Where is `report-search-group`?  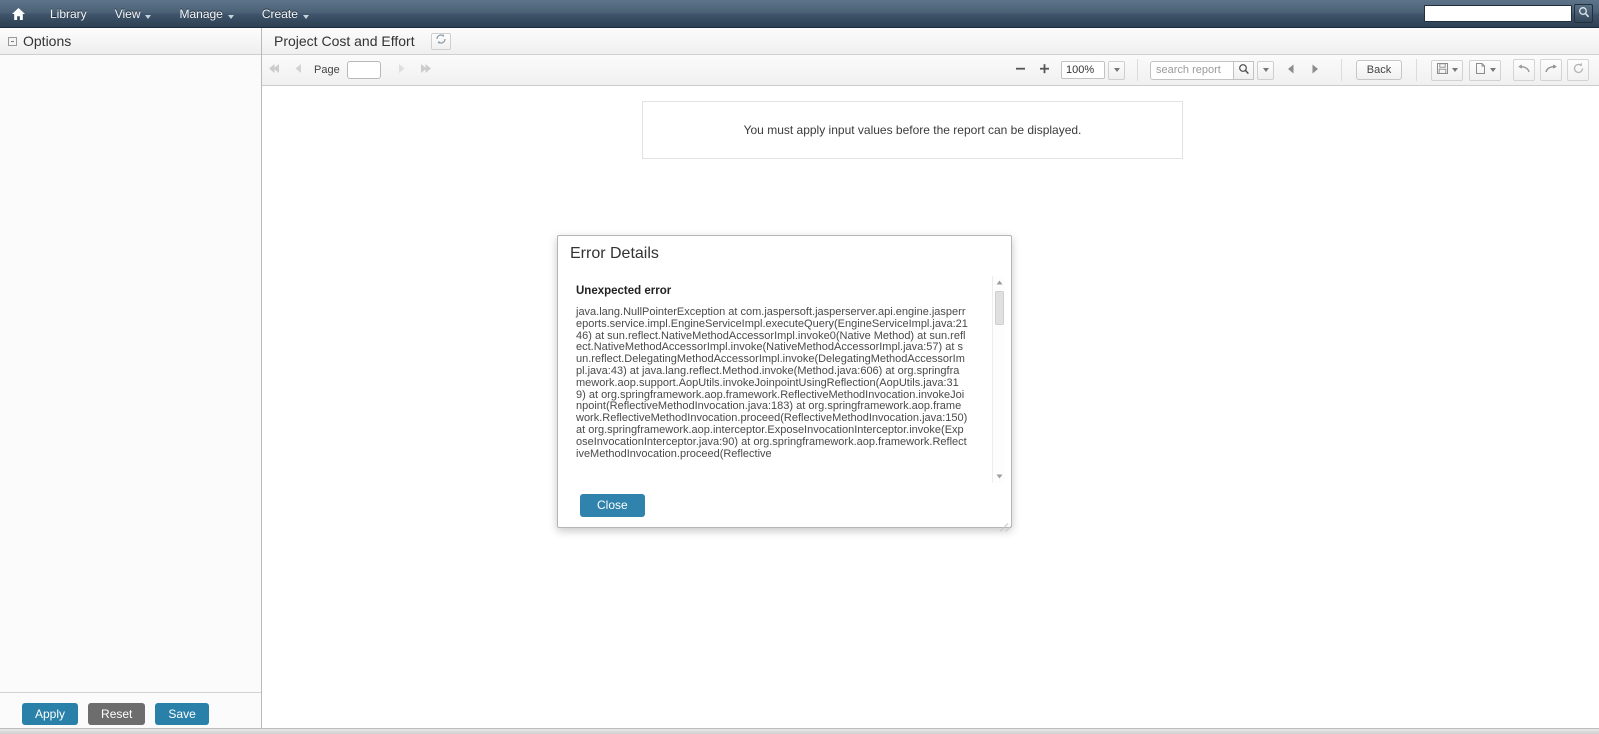
report-search-group is located at coordinates (1238, 70).